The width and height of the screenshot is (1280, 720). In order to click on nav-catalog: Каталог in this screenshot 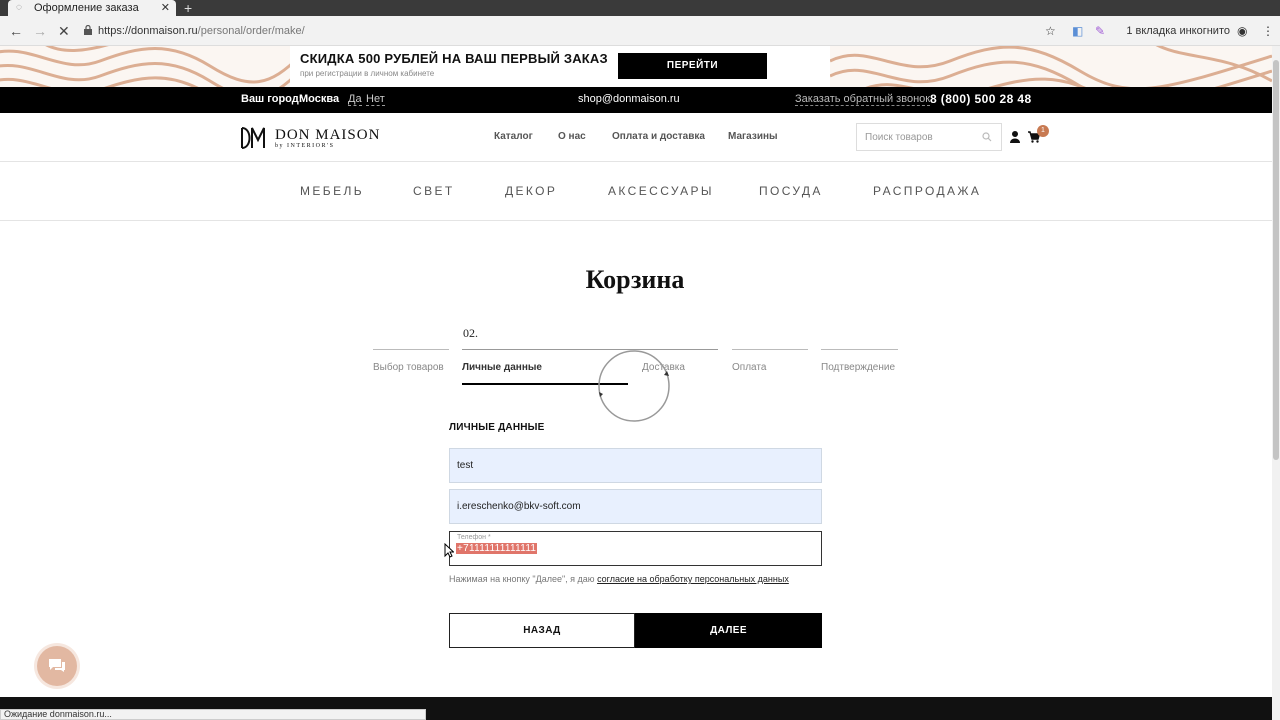, I will do `click(513, 136)`.